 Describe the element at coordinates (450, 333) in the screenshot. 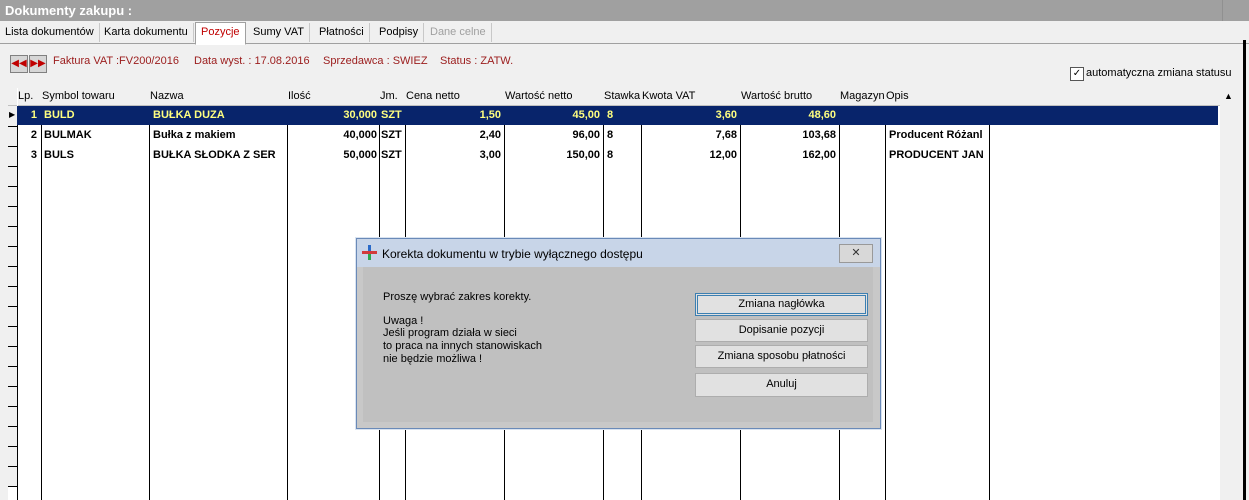

I see `warning-line: Jeśli program działa w sieci` at that location.